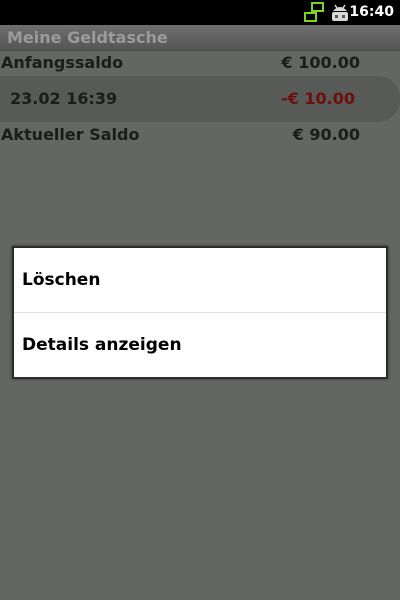 This screenshot has width=400, height=600. I want to click on current-balance-row: Aktueller Saldo € 90.00, so click(200, 135).